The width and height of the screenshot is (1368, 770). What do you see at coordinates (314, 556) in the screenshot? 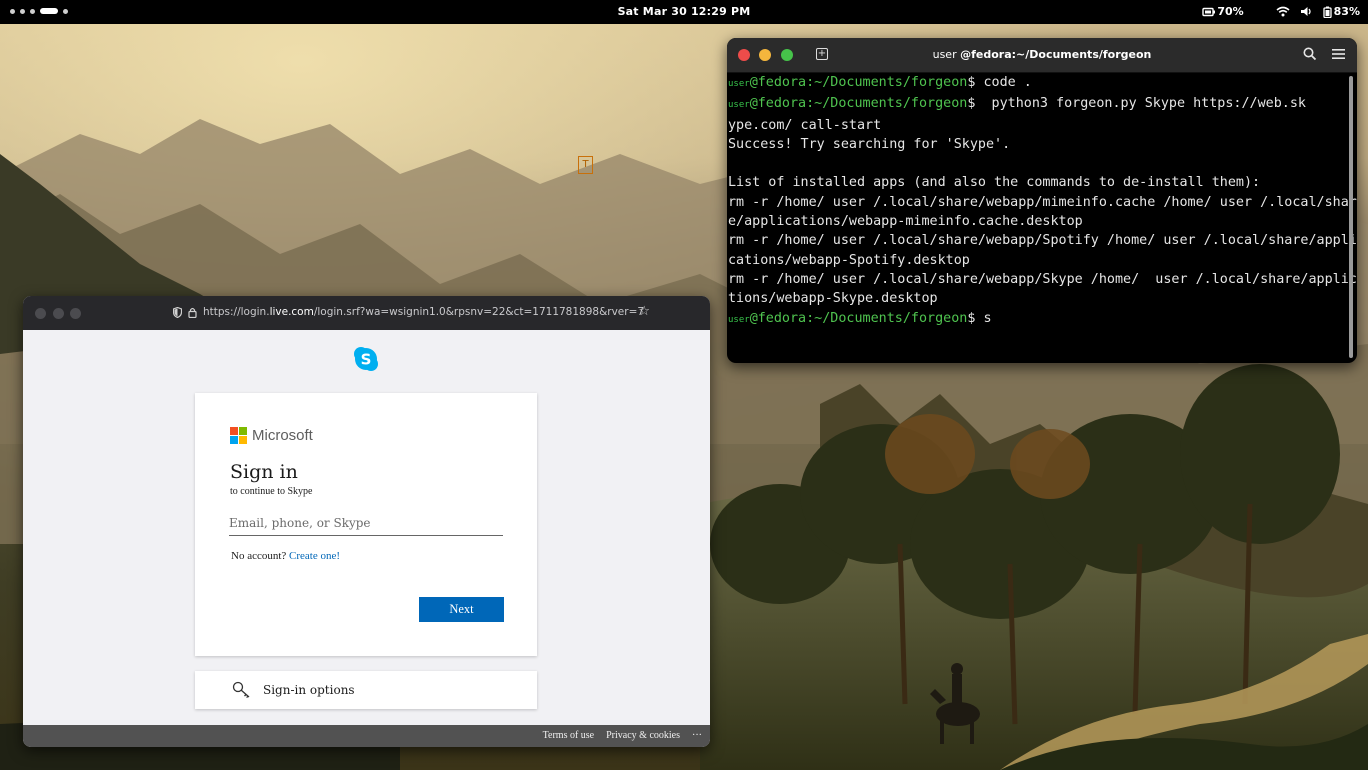
I see `create-account-link: Create one!` at bounding box center [314, 556].